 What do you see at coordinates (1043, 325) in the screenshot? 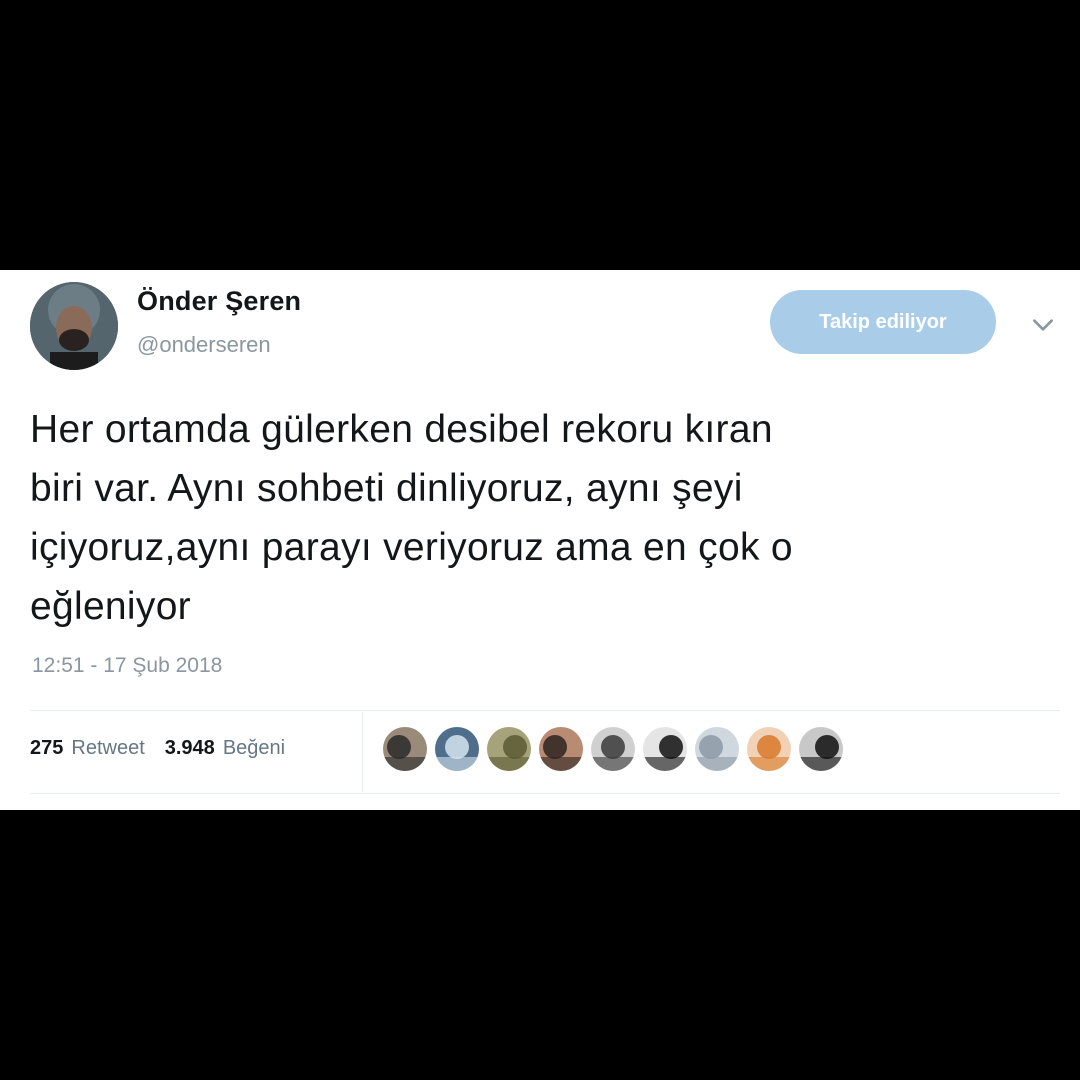
I see `chevron-down-icon` at bounding box center [1043, 325].